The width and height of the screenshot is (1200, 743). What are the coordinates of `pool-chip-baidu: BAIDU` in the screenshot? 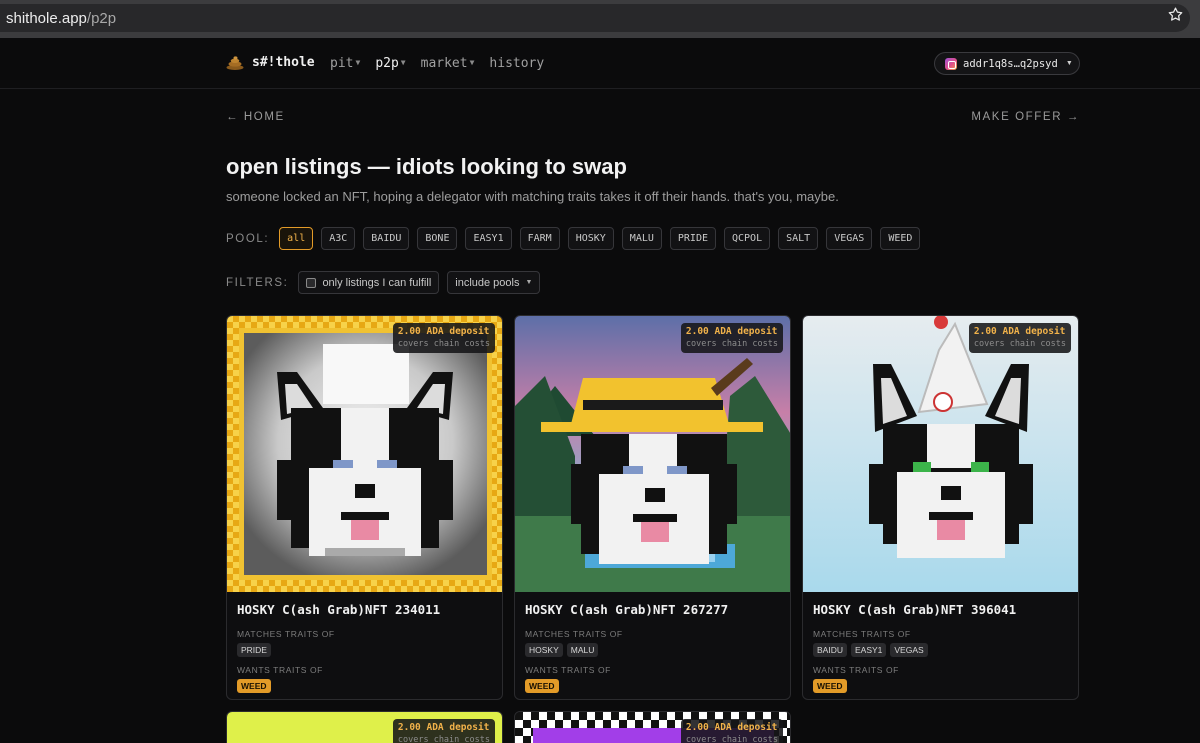 It's located at (386, 238).